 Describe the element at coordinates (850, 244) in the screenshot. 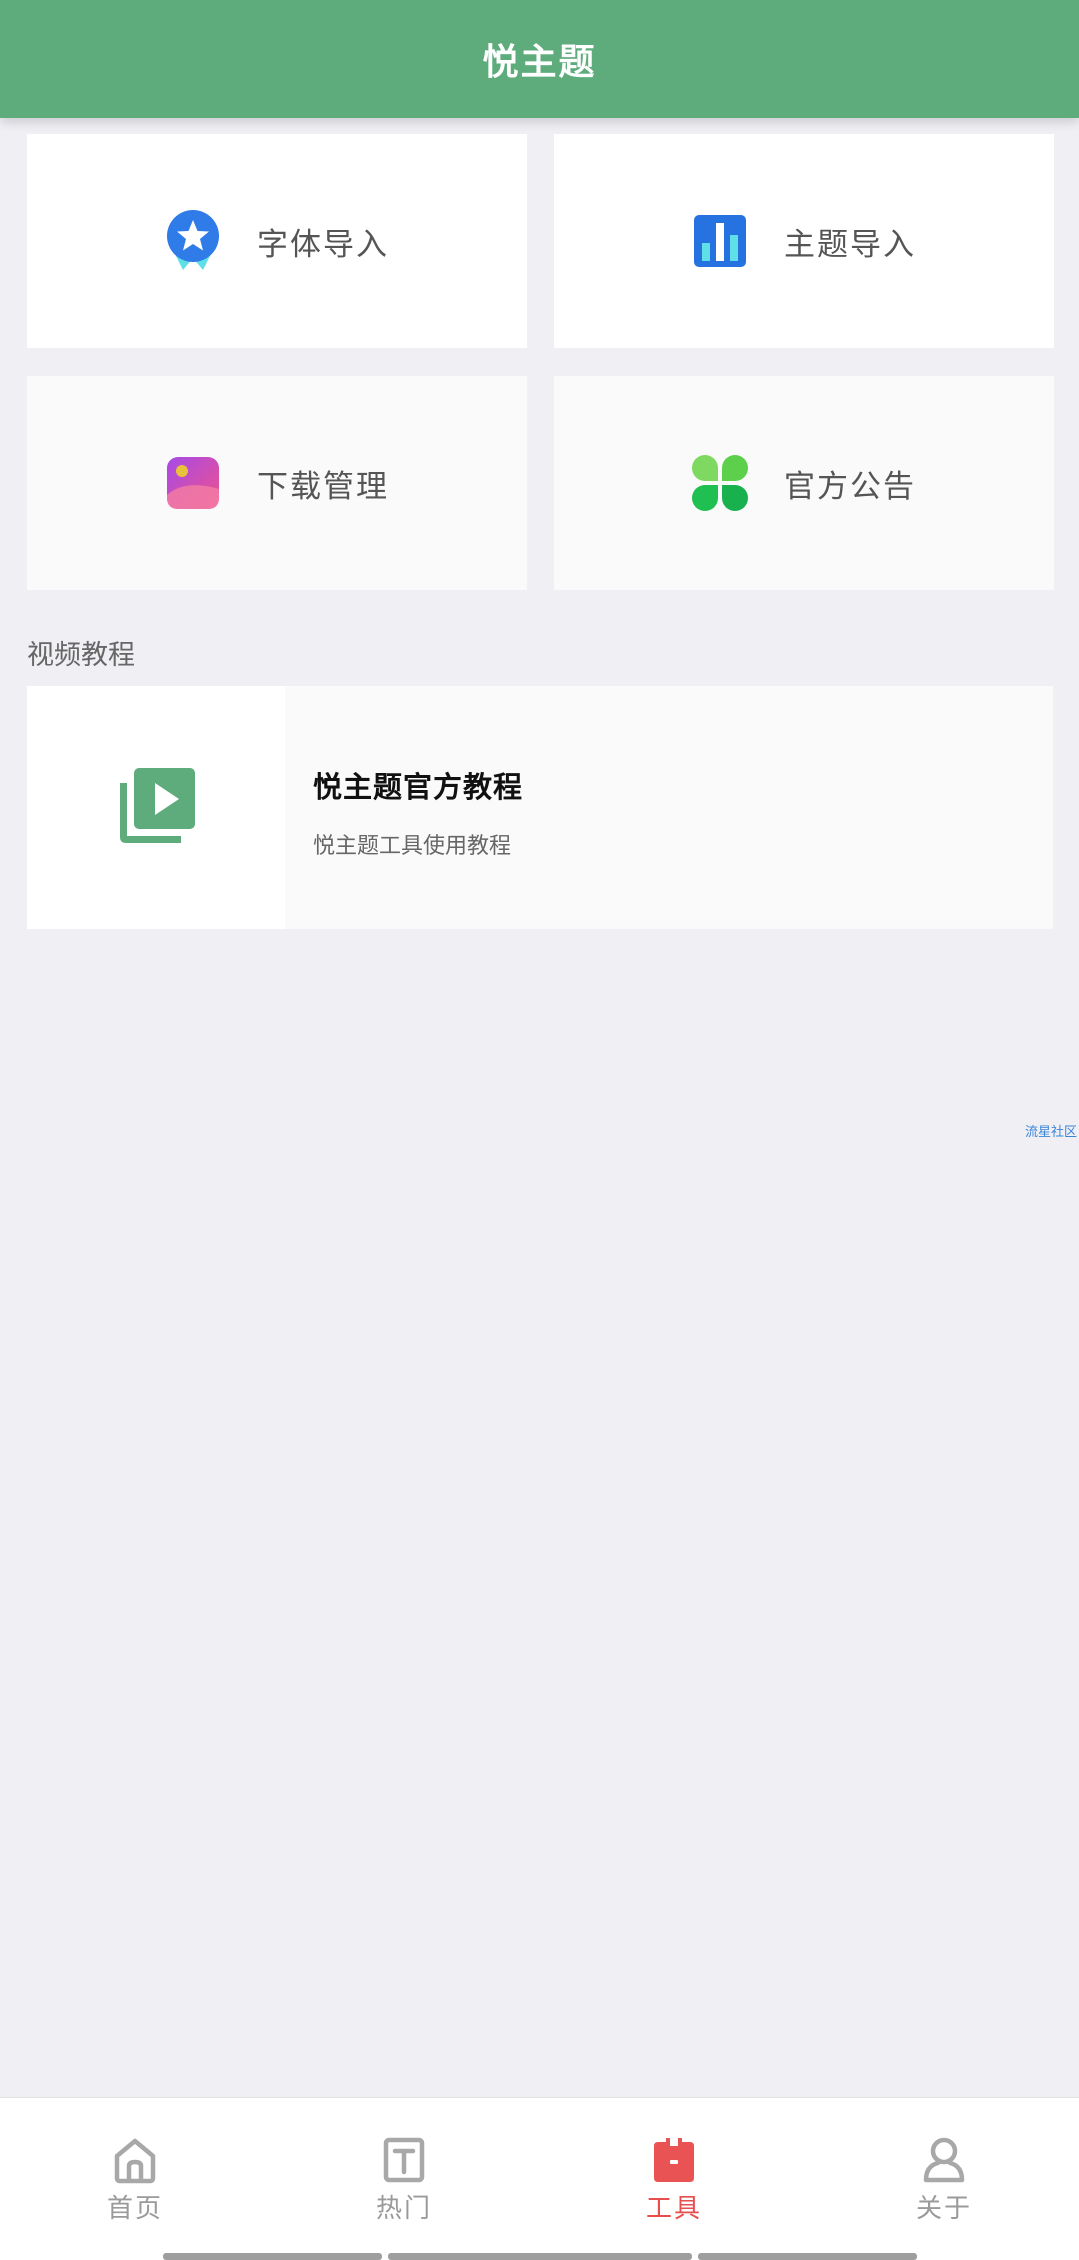

I see `theme-import-label: 主题导入` at that location.